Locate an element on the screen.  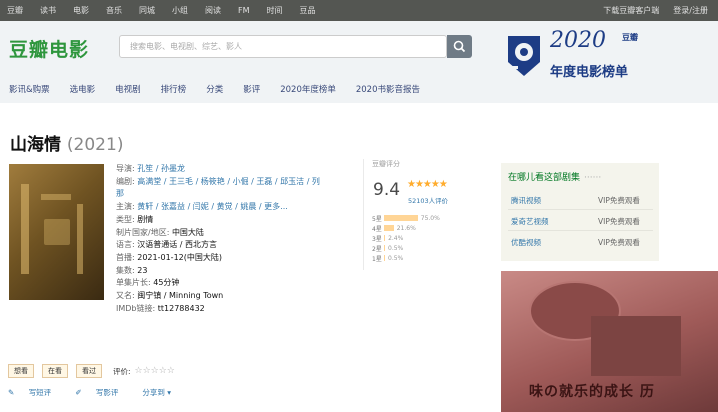
writer-label: 编剧: is located at coordinates (125, 181).